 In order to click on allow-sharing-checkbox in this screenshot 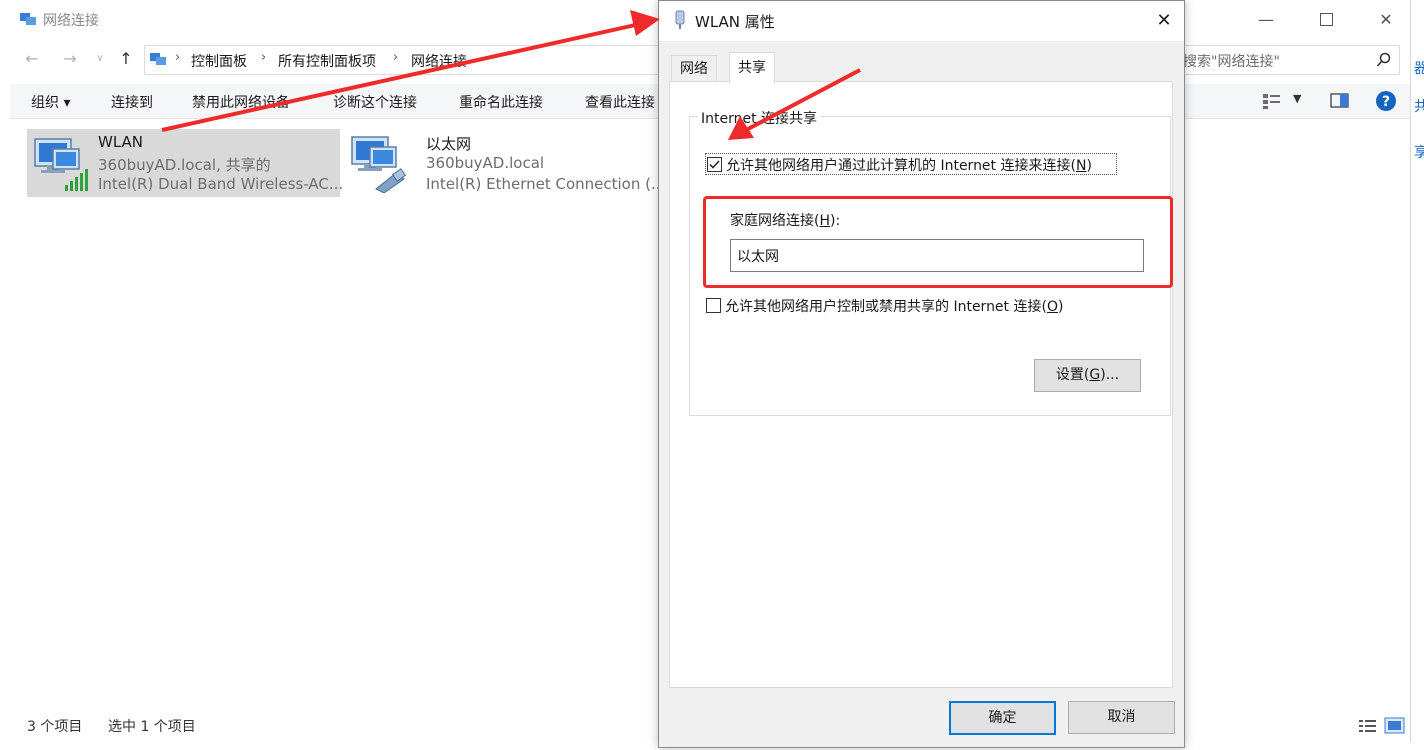, I will do `click(714, 164)`.